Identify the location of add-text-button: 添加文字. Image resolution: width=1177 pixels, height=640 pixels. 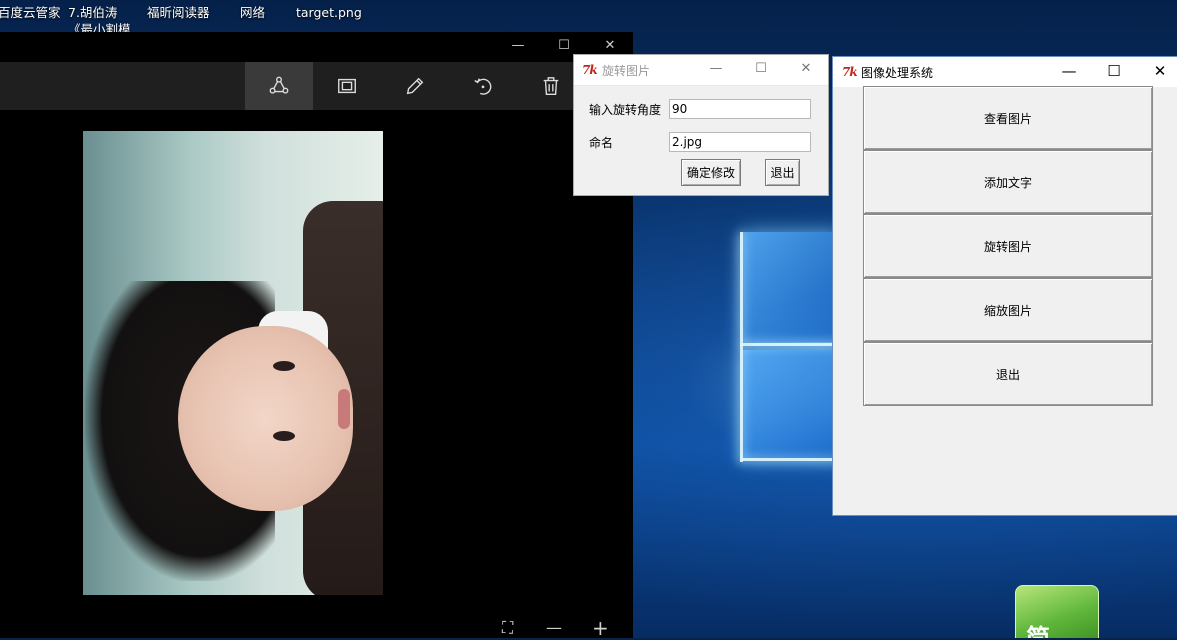
(1008, 182).